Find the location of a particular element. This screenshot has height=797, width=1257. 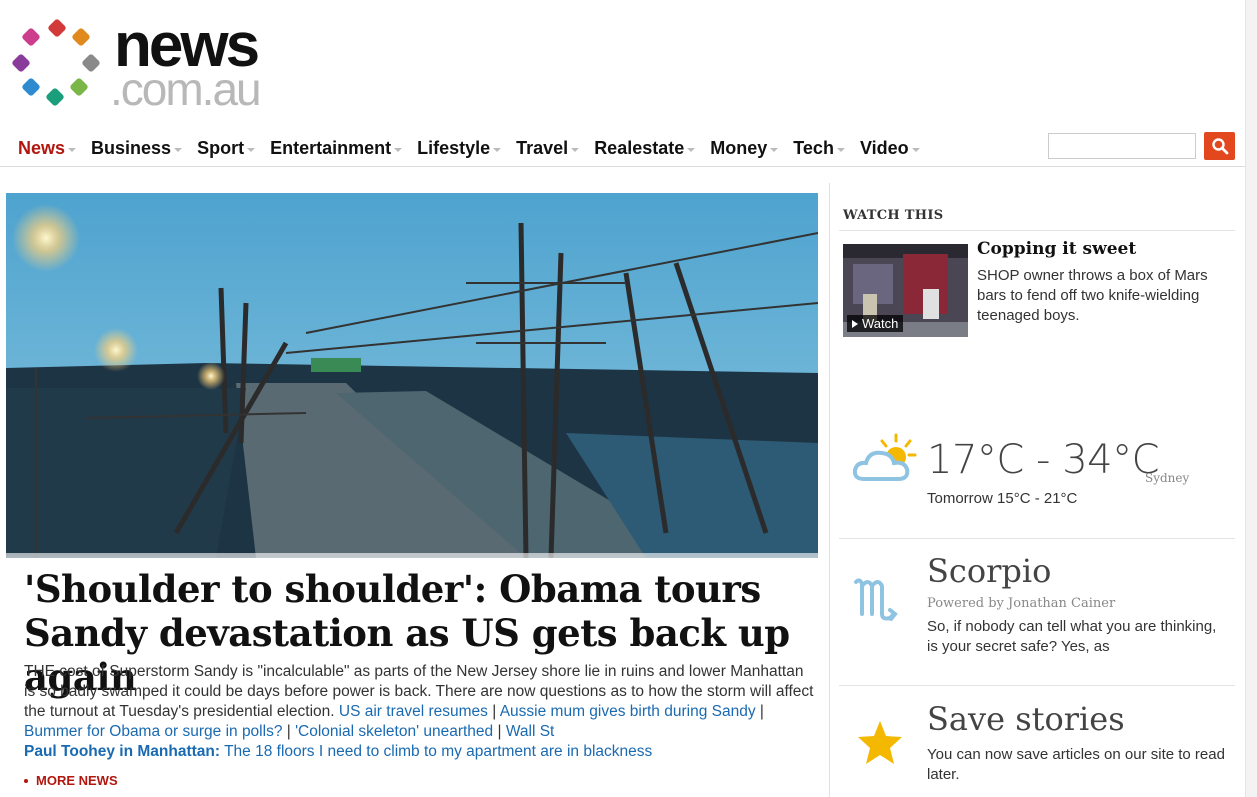

scorpio-icon is located at coordinates (876, 599).